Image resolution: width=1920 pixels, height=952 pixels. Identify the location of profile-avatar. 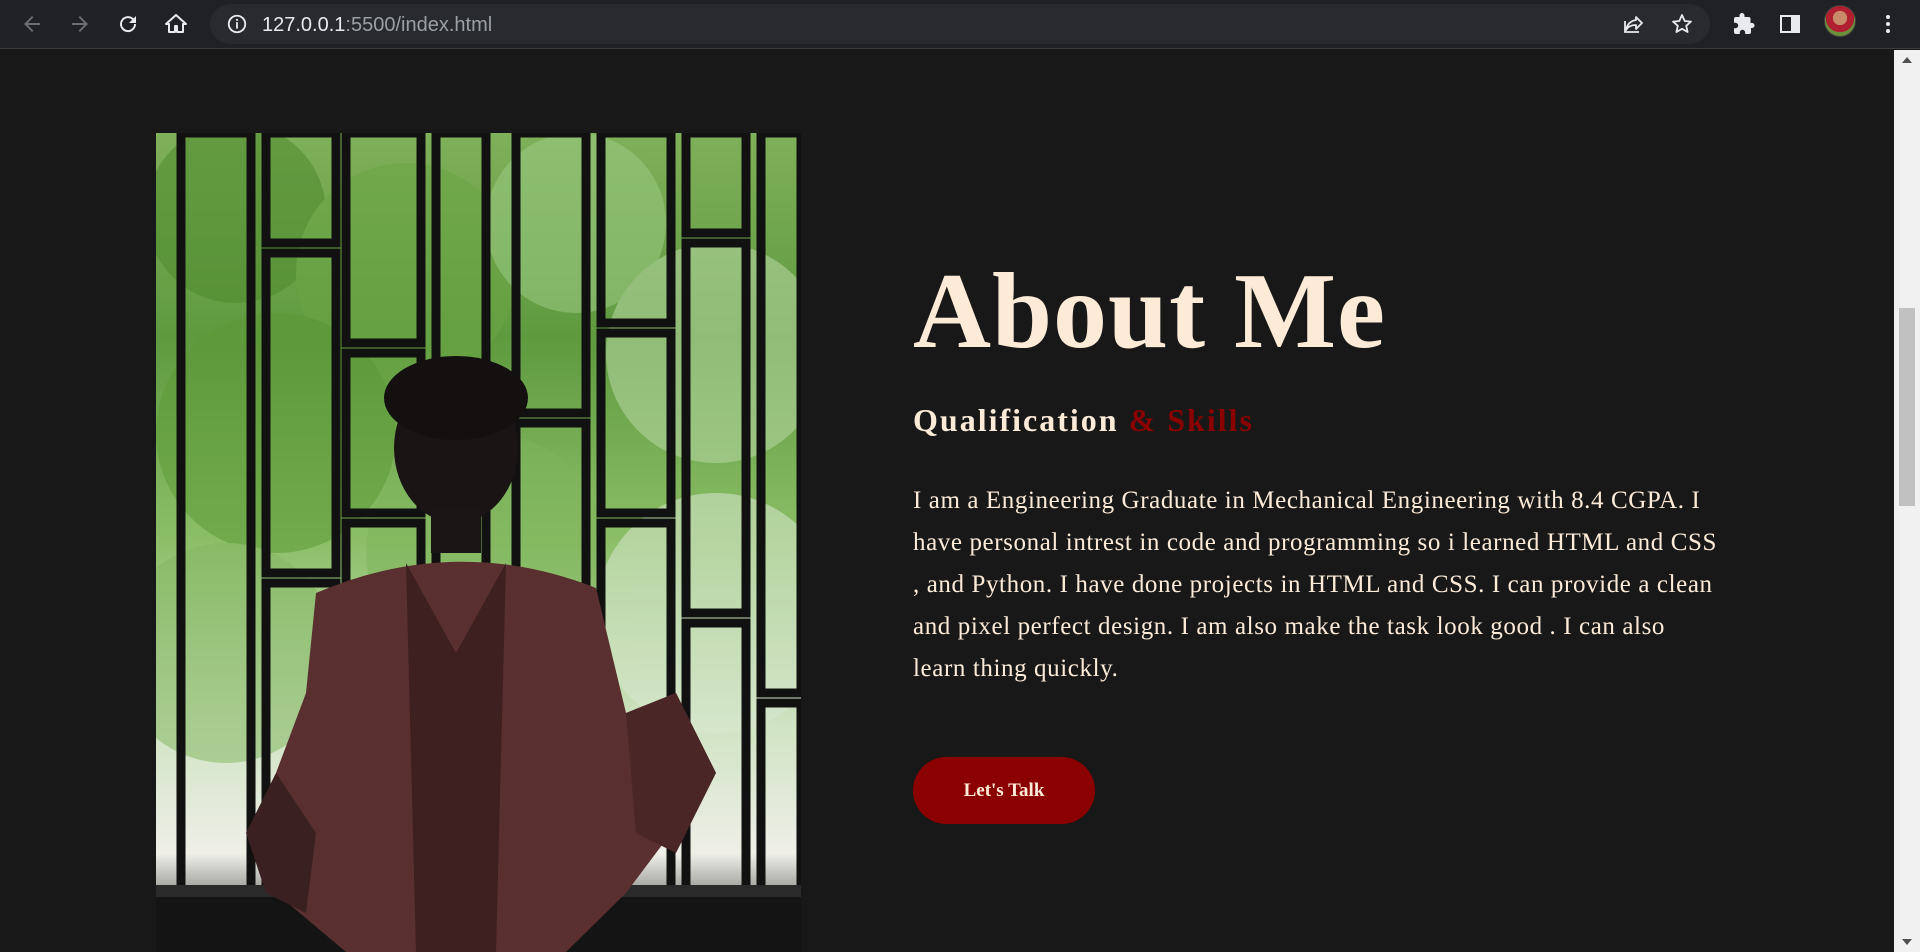
(1840, 21).